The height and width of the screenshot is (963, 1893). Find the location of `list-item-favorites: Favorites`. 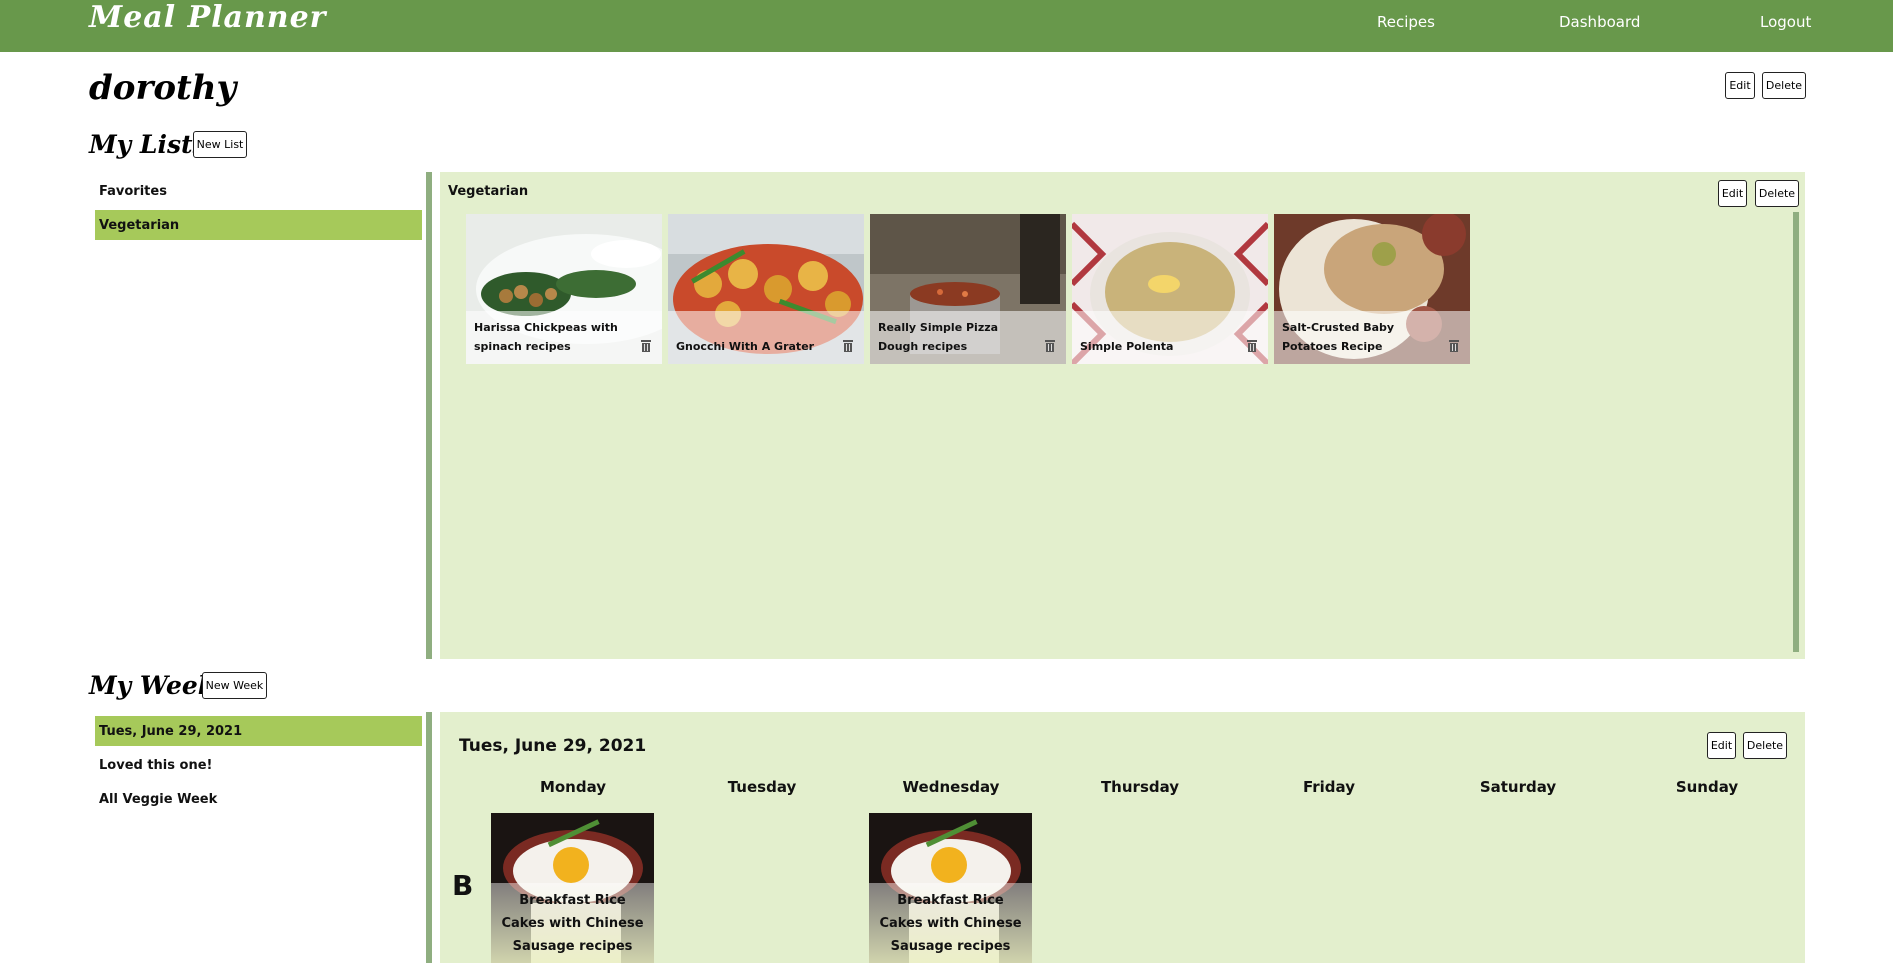

list-item-favorites: Favorites is located at coordinates (258, 191).